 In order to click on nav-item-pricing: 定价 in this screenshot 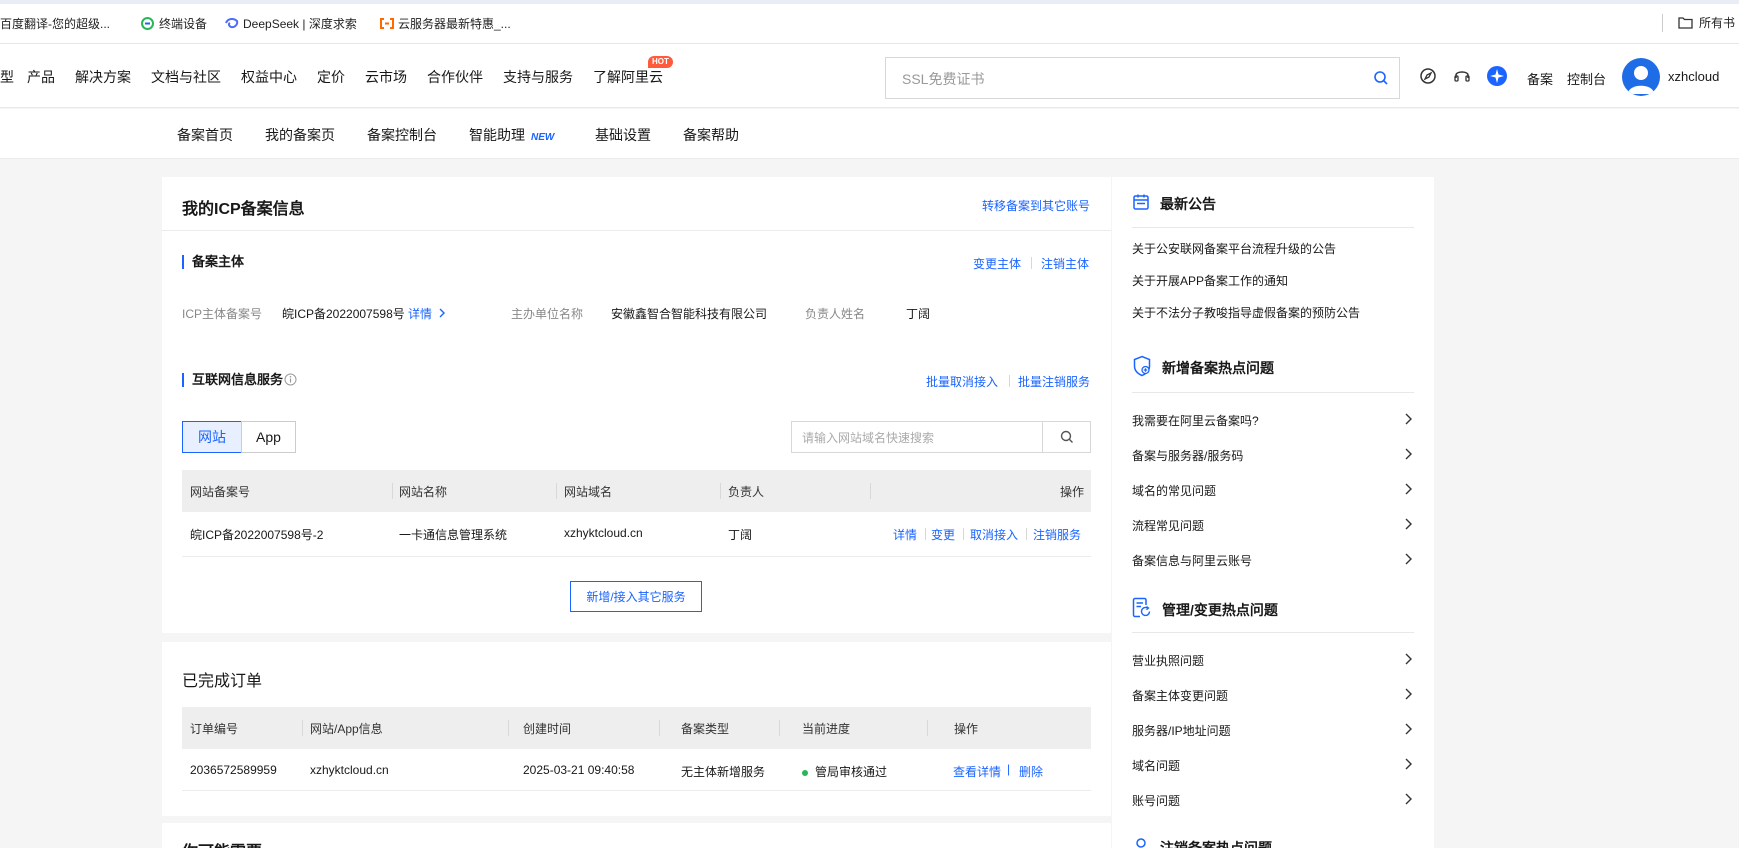, I will do `click(331, 77)`.